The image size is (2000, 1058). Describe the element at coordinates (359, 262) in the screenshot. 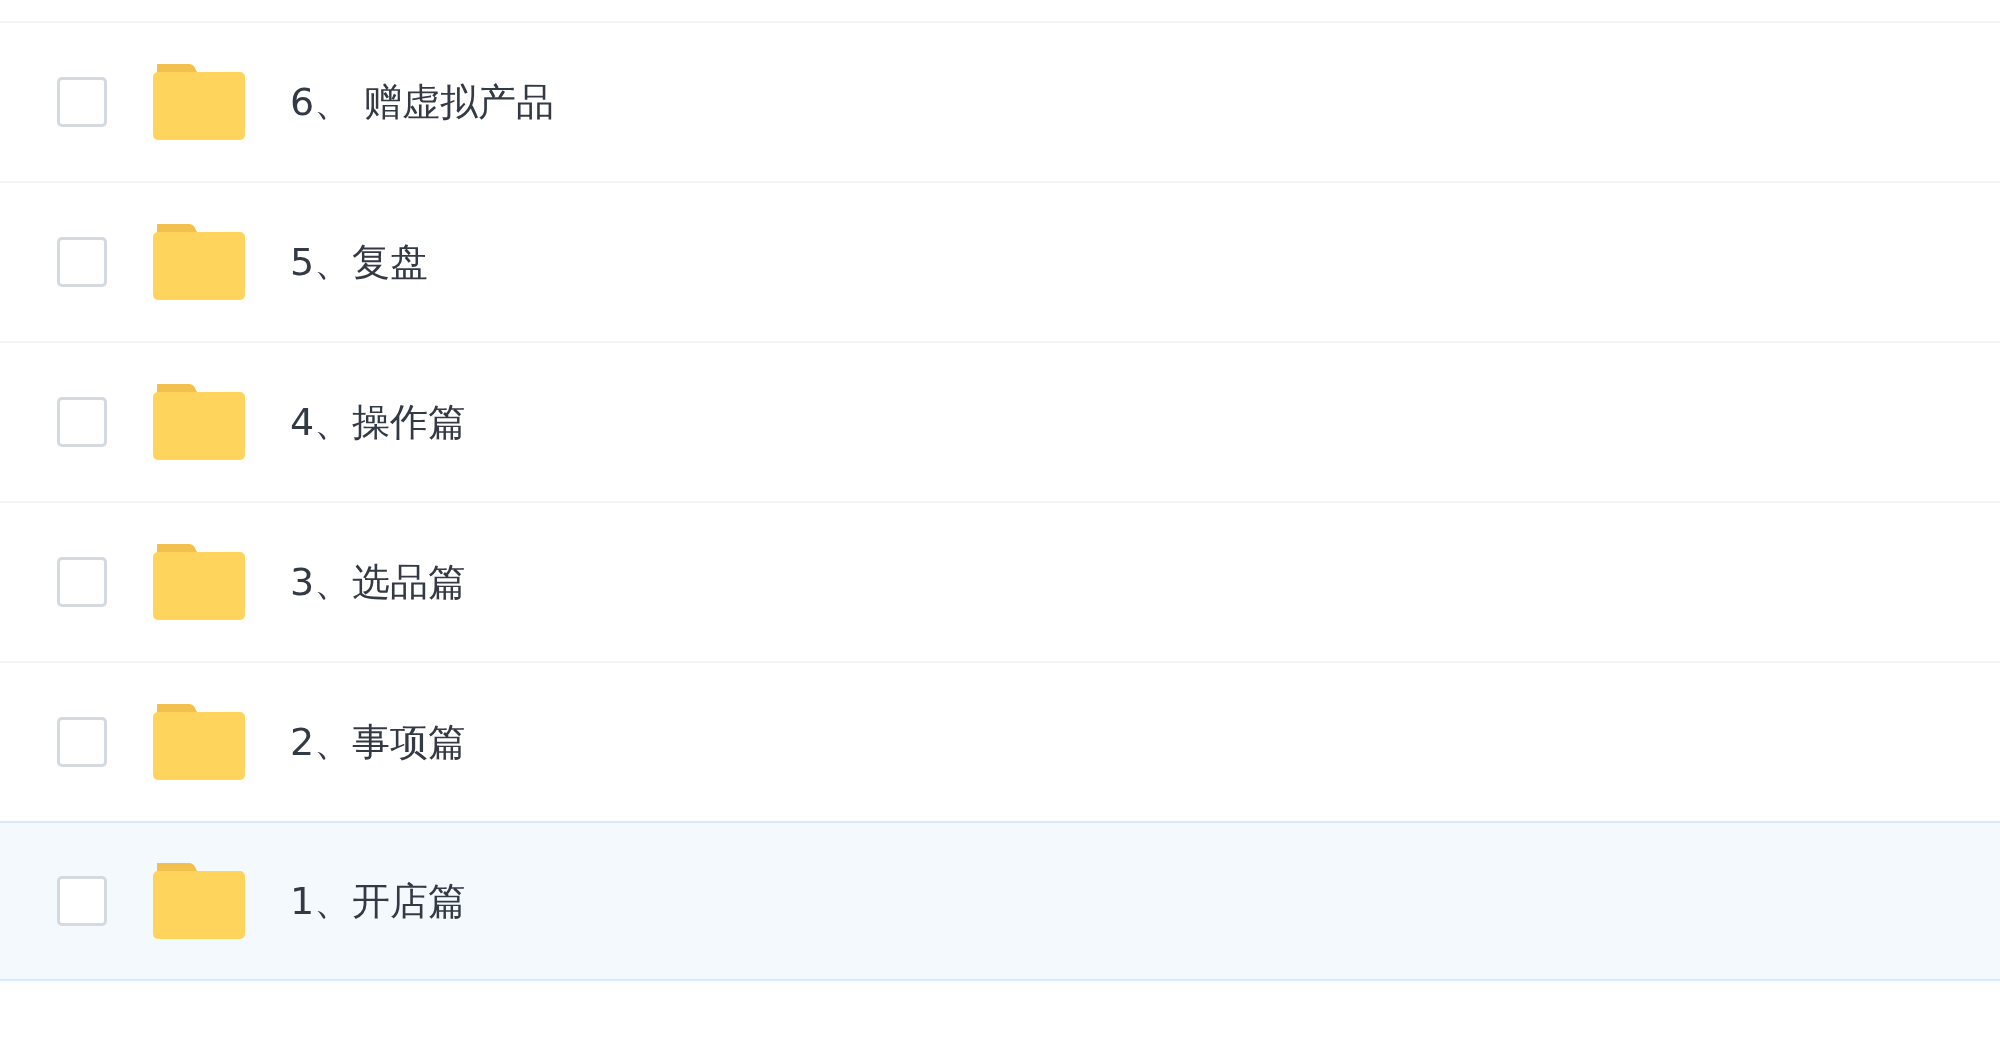

I see `folder-name: 5、复盘` at that location.